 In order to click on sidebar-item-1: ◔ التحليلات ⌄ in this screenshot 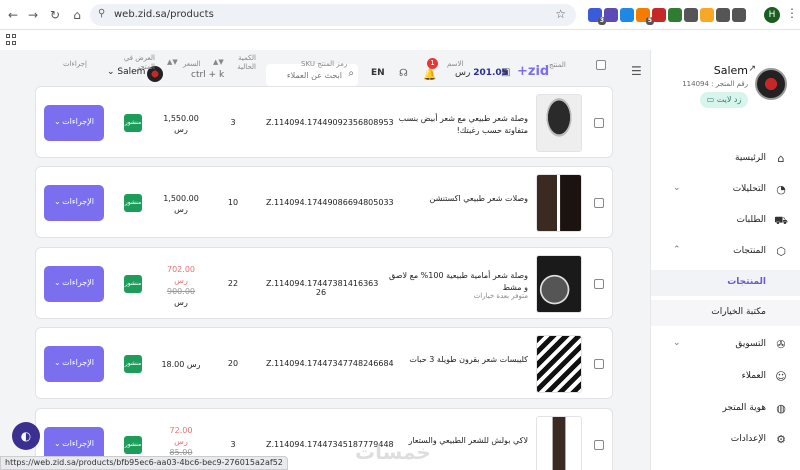, I will do `click(725, 190)`.